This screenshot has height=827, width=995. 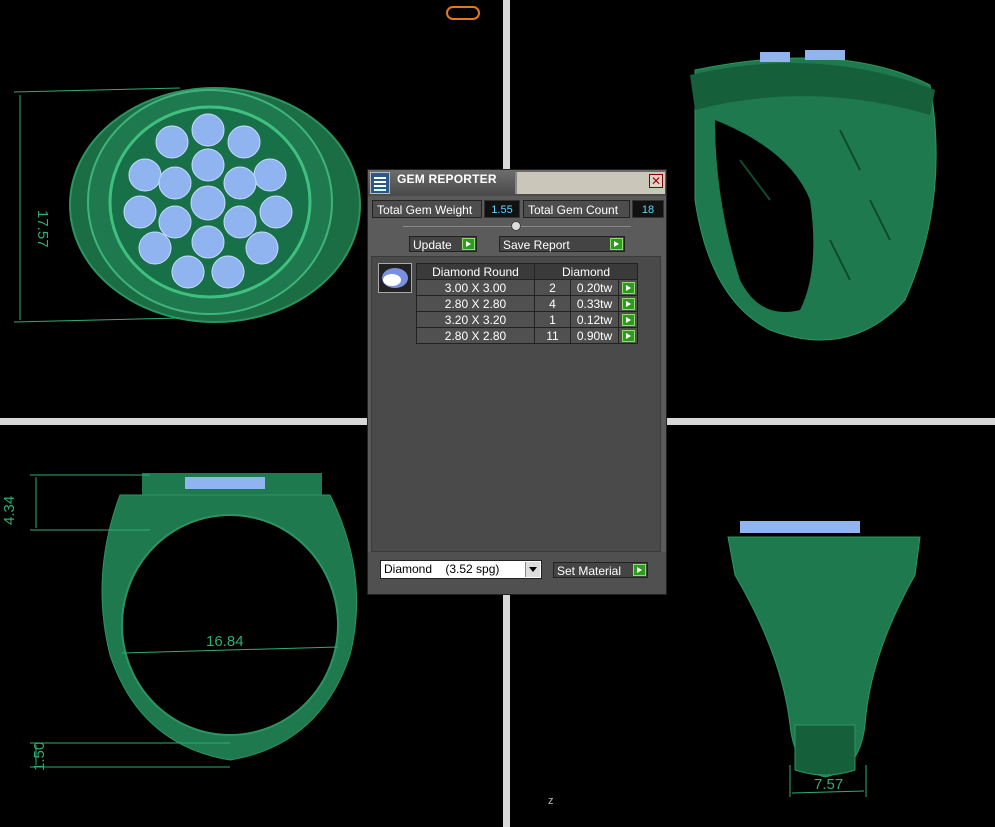 What do you see at coordinates (552, 319) in the screenshot?
I see `gem-count: 1` at bounding box center [552, 319].